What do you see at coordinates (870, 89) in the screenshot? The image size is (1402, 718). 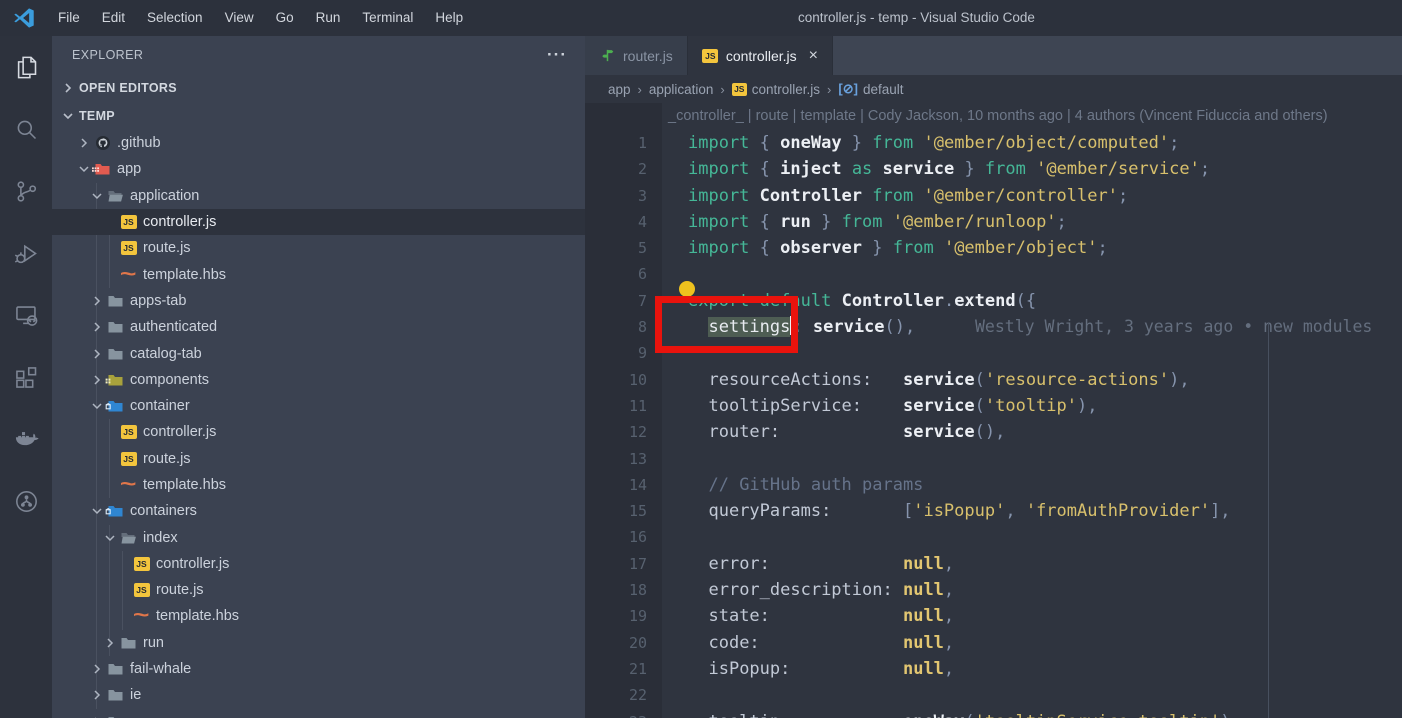 I see `breadcrumb-default: [⊘] default` at bounding box center [870, 89].